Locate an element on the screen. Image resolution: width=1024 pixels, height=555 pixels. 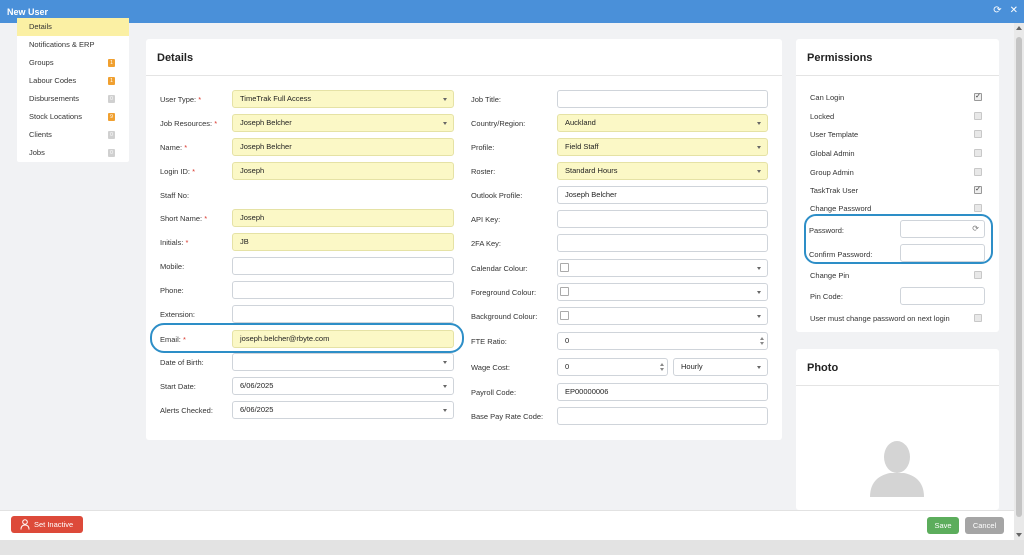
alerts-checked-picker: 6/06/2025 is located at coordinates (343, 410).